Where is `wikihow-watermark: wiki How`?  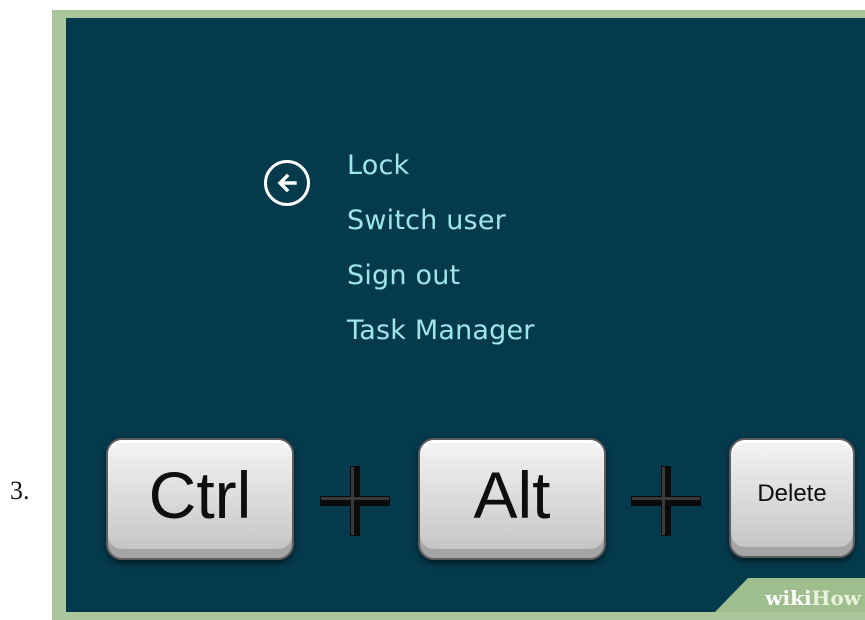
wikihow-watermark: wiki How is located at coordinates (790, 595).